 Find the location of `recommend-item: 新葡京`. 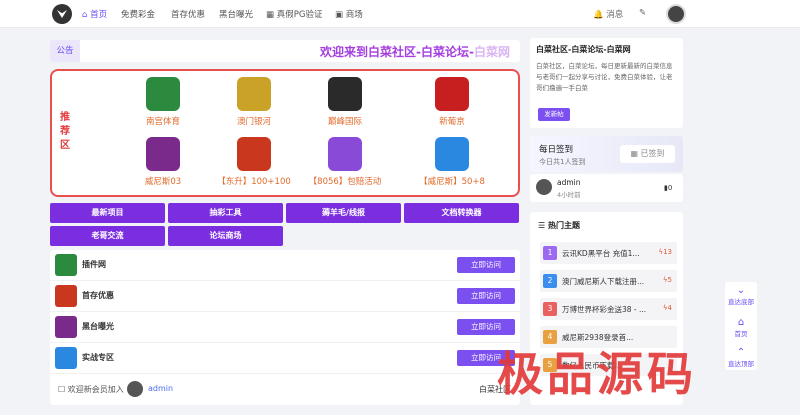

recommend-item: 新葡京 is located at coordinates (452, 102).